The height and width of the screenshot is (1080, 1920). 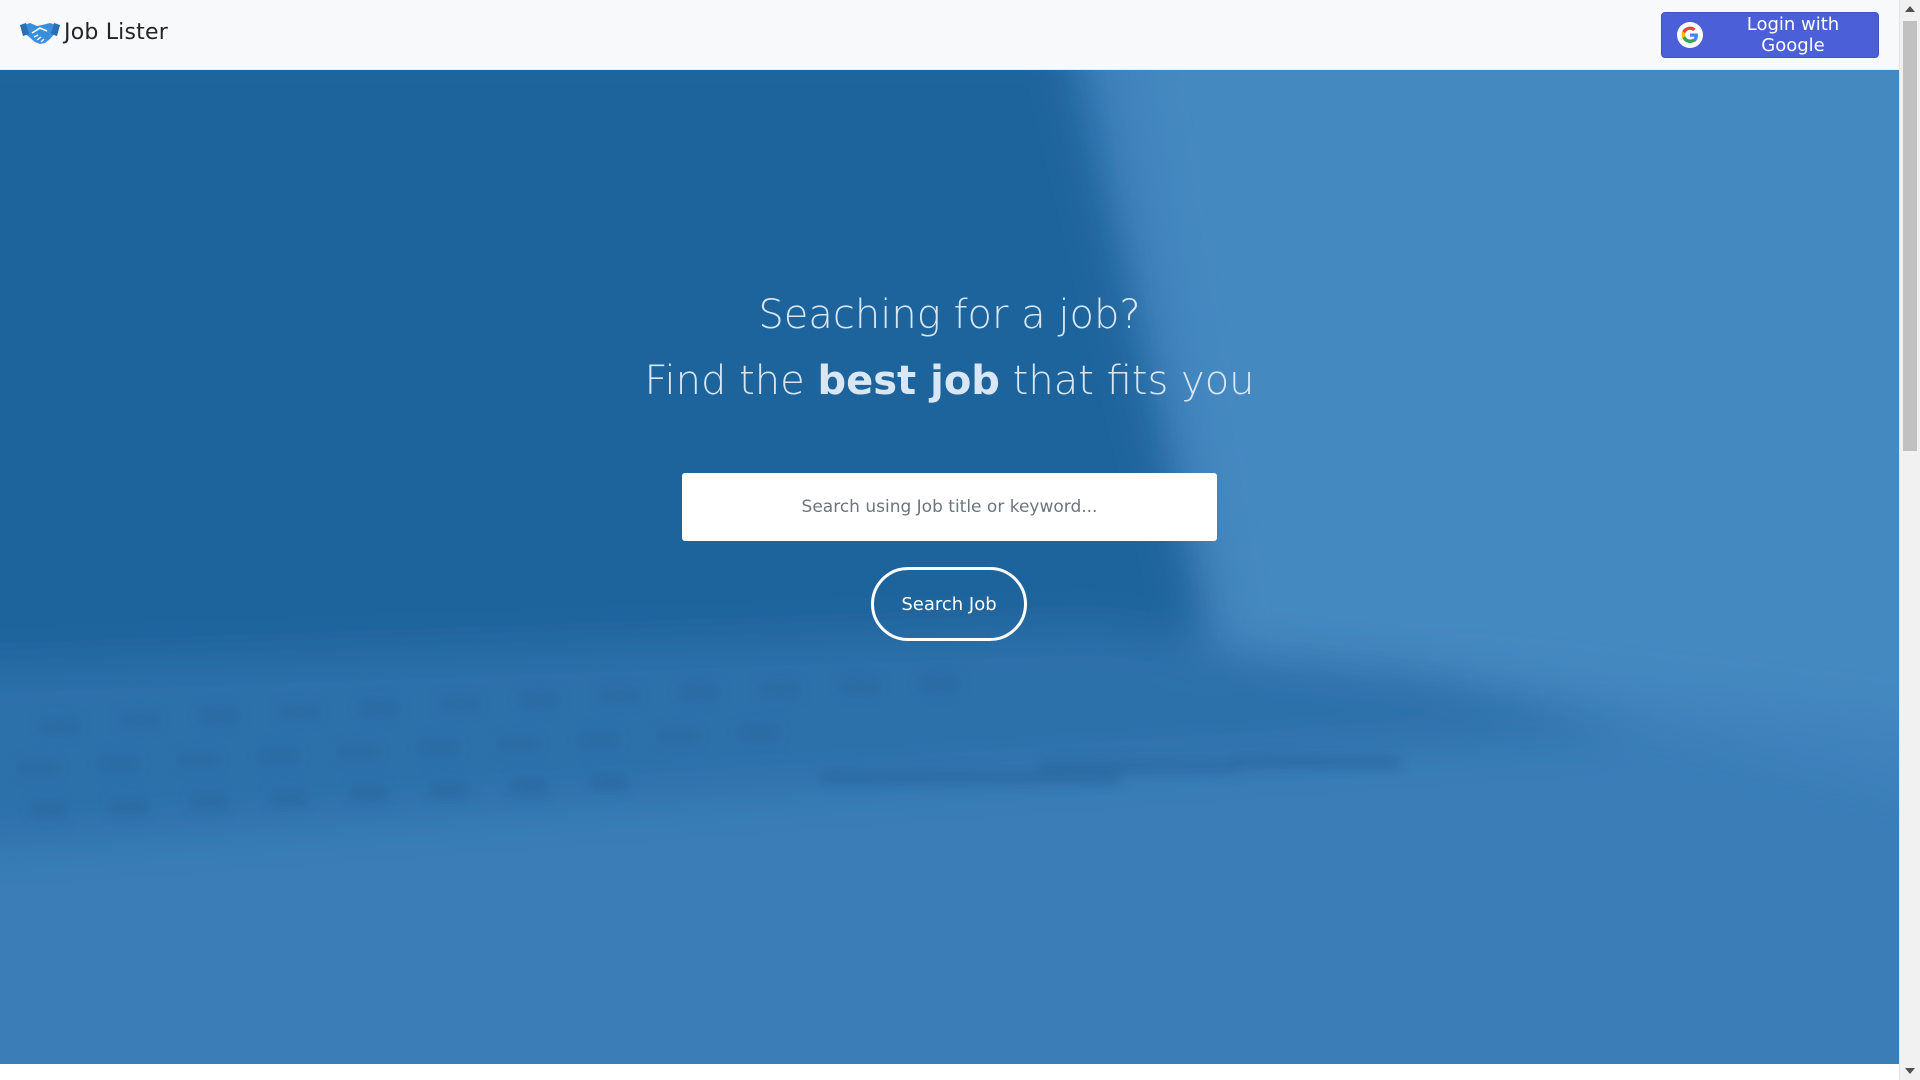 What do you see at coordinates (1910, 236) in the screenshot?
I see `scrollbar-thumb` at bounding box center [1910, 236].